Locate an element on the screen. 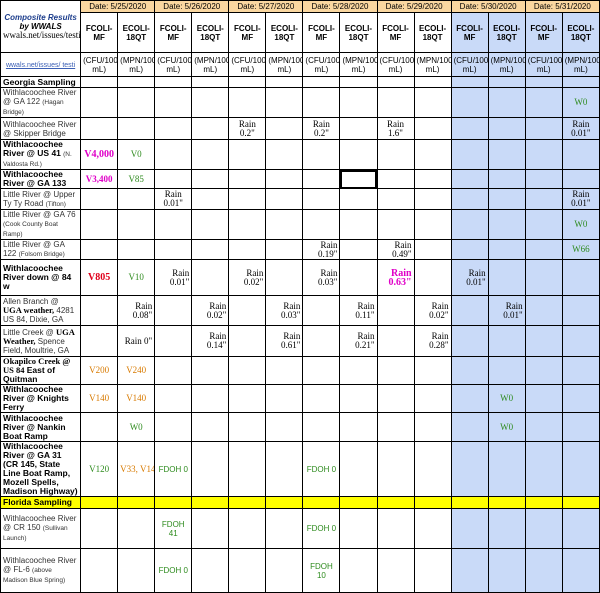  selected-cell is located at coordinates (358, 179).